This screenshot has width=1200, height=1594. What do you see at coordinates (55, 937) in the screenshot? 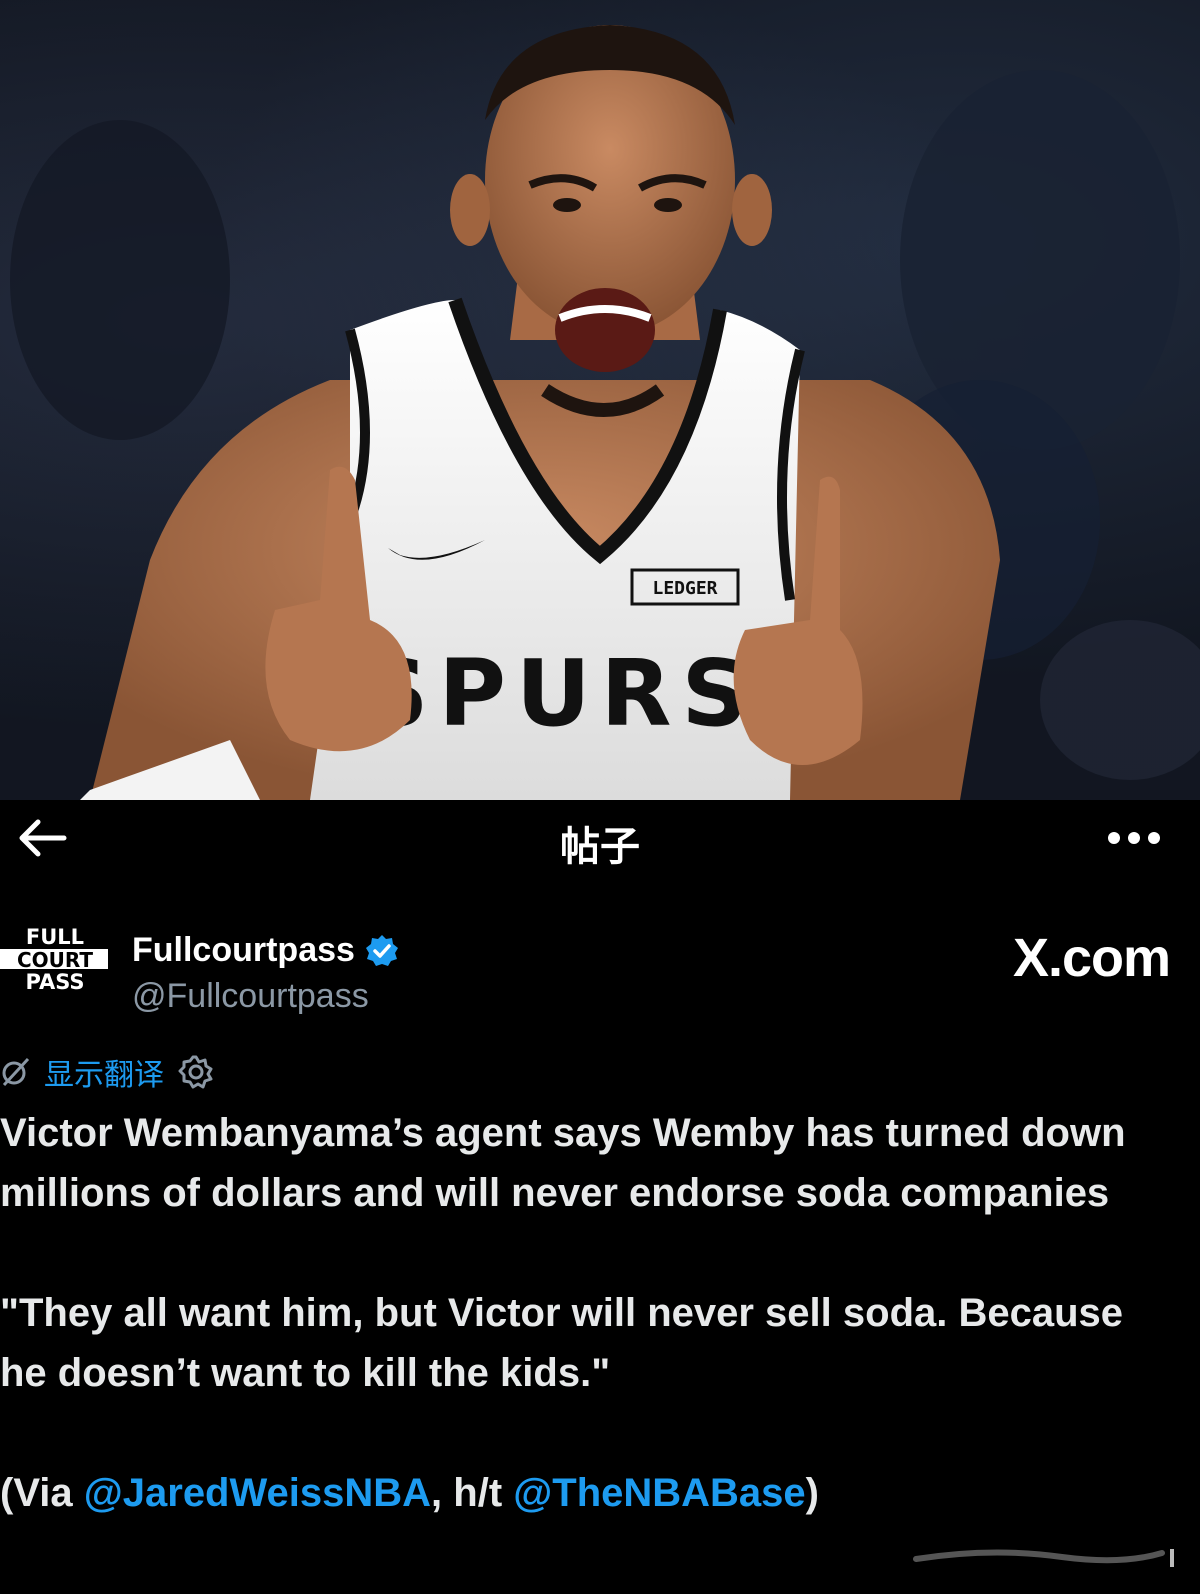
I see `avatar-logo-line1: FULL` at bounding box center [55, 937].